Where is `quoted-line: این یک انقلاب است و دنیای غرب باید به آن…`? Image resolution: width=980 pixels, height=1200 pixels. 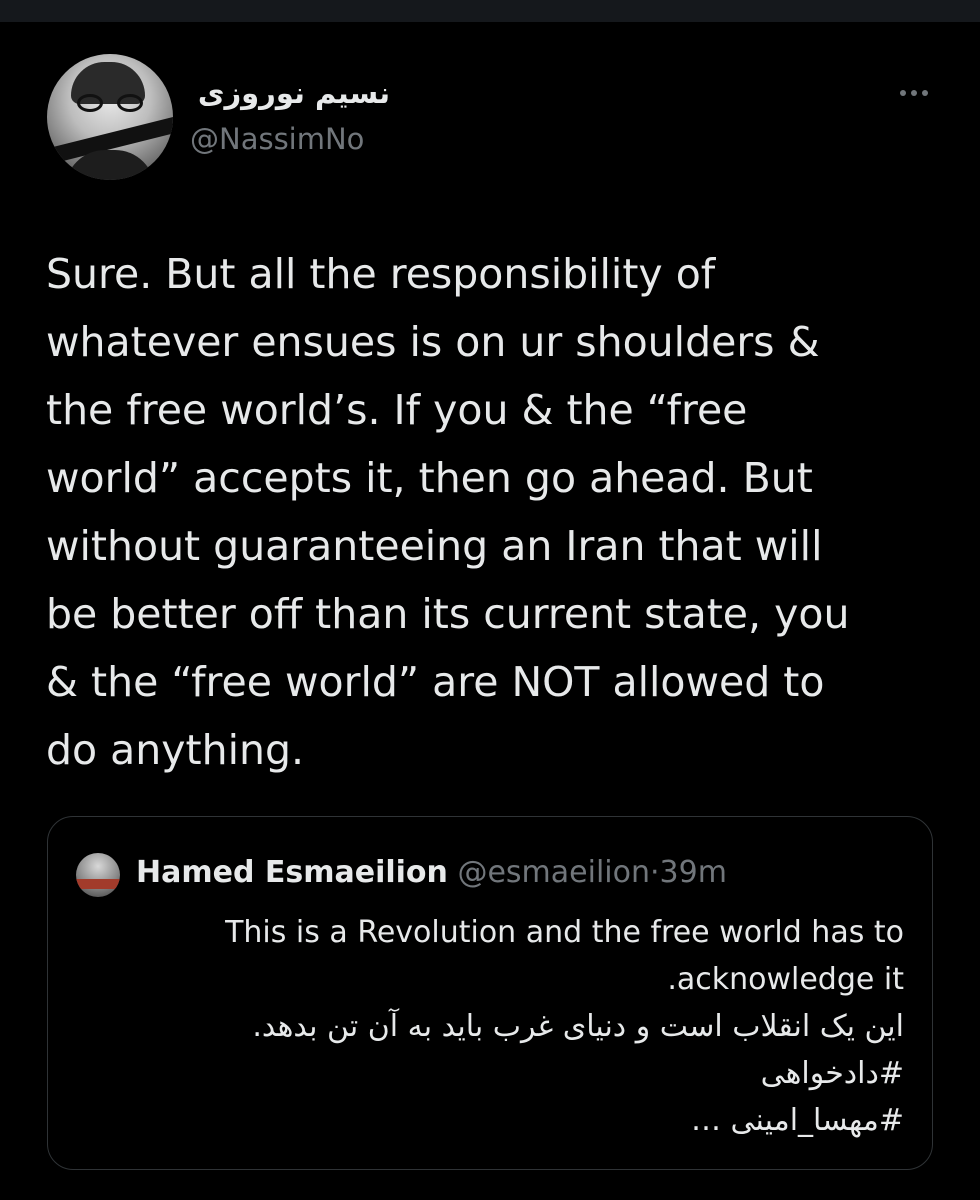
quoted-line: این یک انقلاب است و دنیای غرب باید به آن… is located at coordinates (578, 1026).